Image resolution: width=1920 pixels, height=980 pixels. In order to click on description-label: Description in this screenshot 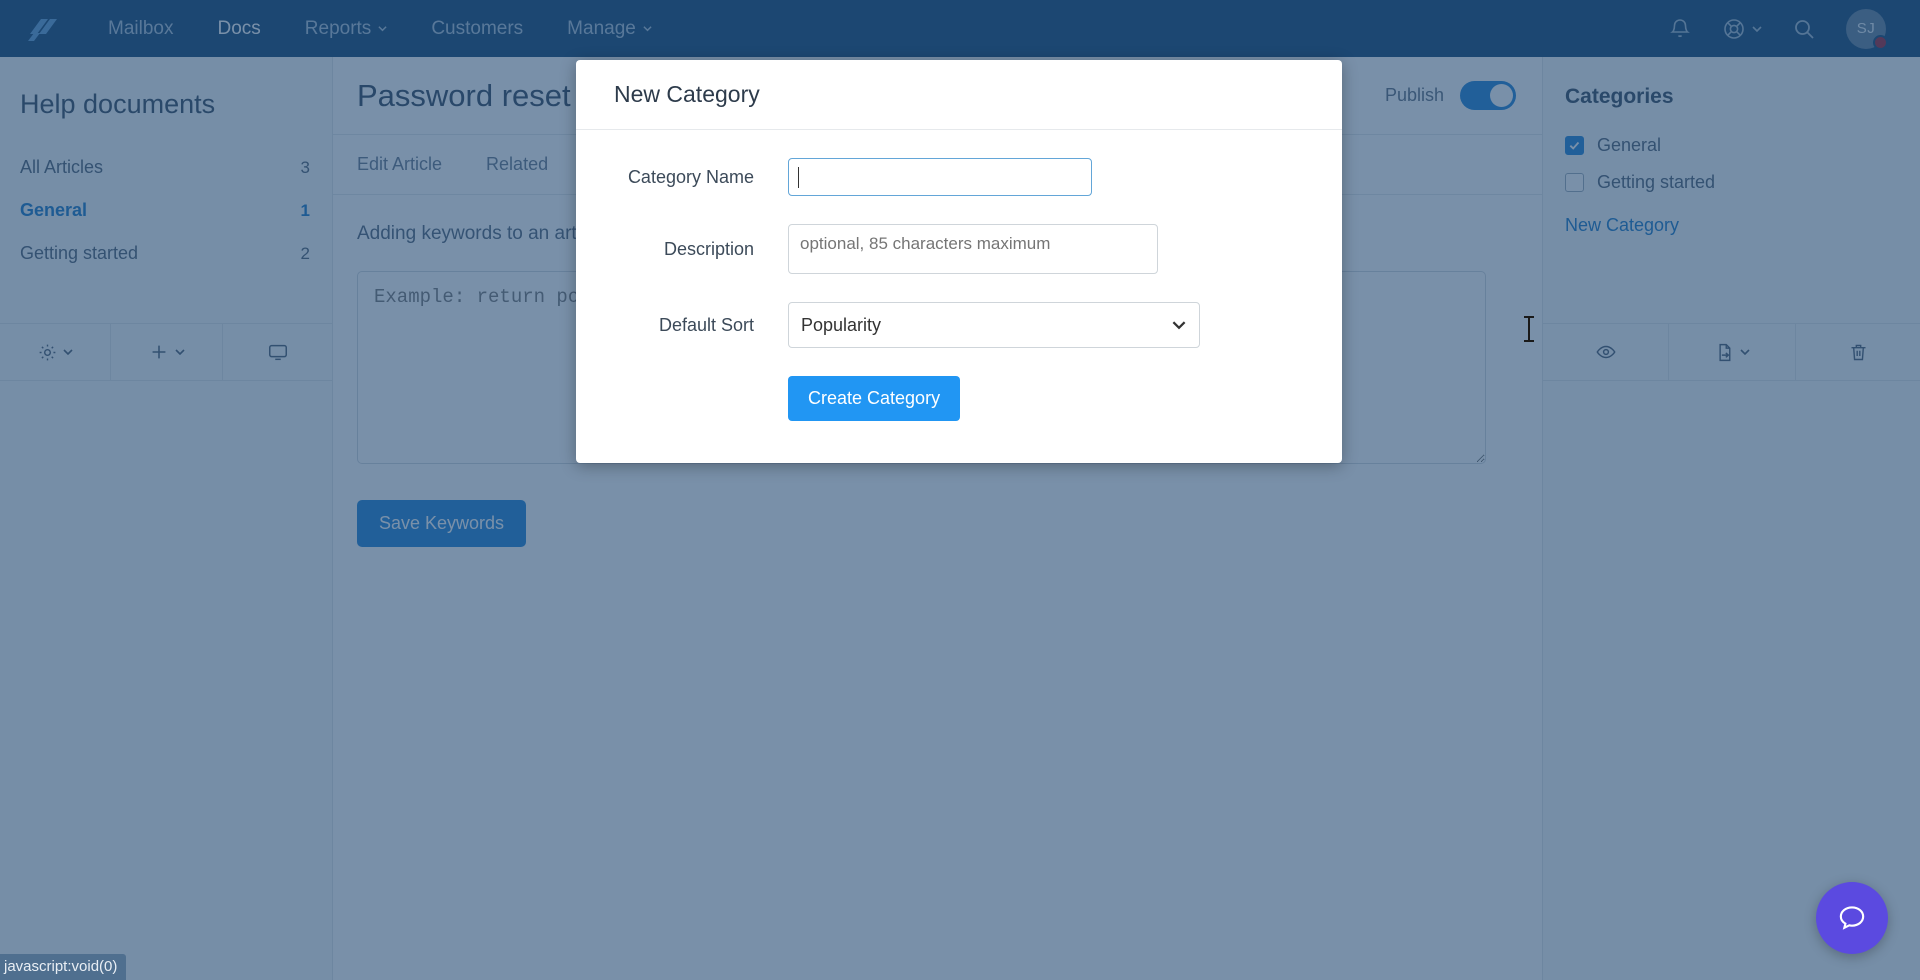, I will do `click(708, 248)`.